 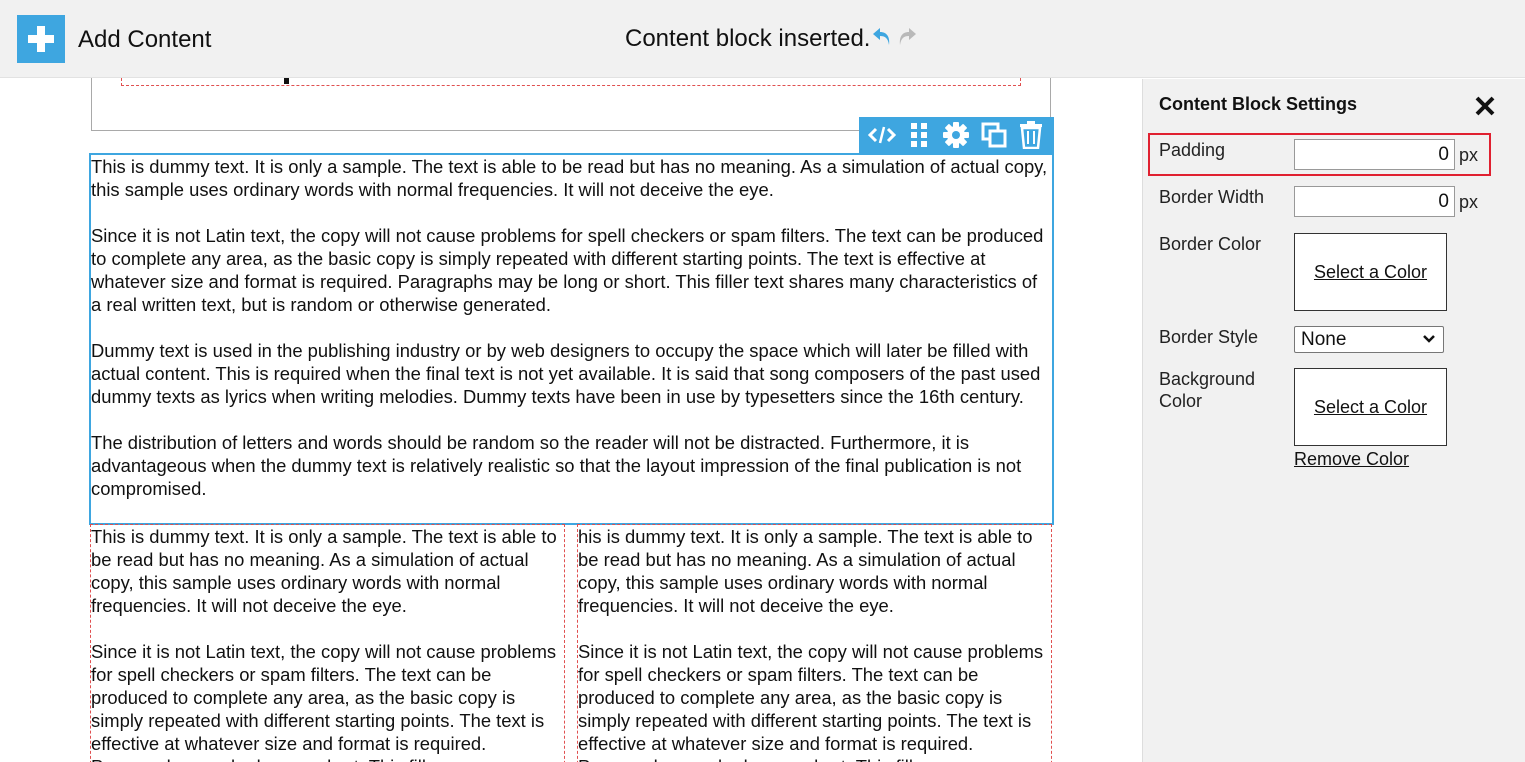 I want to click on chevron-down-icon, so click(x=1429, y=339).